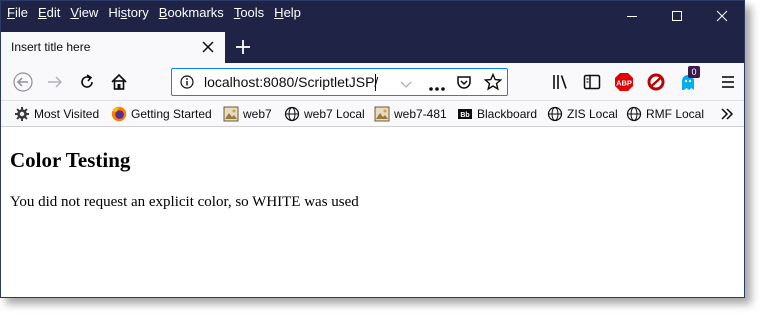  I want to click on bookmark-rmf-local: RMF Local, so click(665, 114).